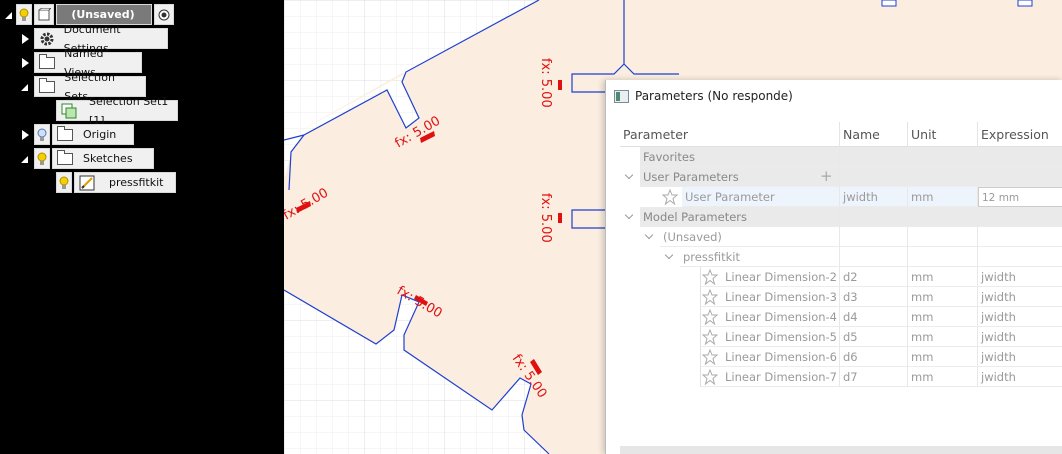 The height and width of the screenshot is (454, 1062). Describe the element at coordinates (874, 357) in the screenshot. I see `param-name: d6` at that location.